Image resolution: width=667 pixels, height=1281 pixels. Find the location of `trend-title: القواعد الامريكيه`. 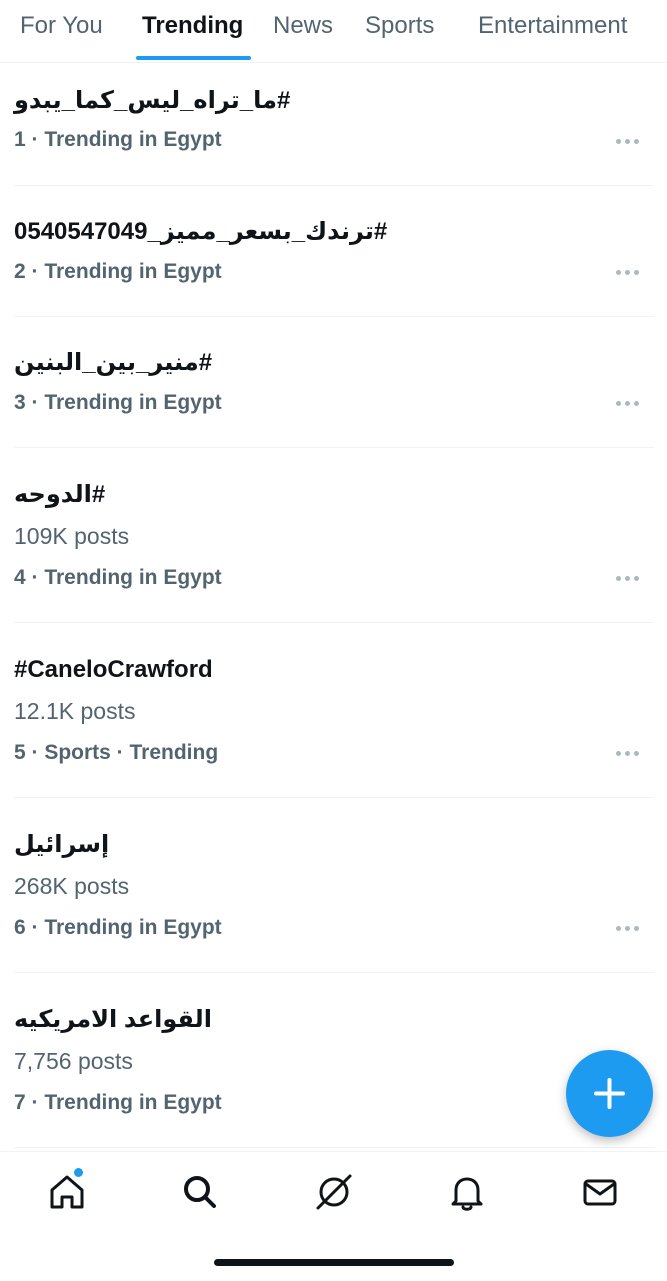

trend-title: القواعد الامريكيه is located at coordinates (113, 1019).